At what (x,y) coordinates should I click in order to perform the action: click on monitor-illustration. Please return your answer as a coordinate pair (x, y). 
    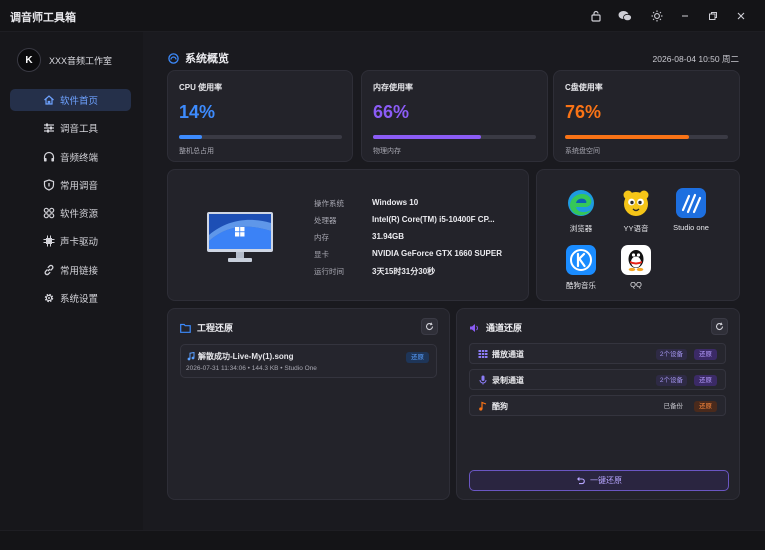
    Looking at the image, I should click on (240, 237).